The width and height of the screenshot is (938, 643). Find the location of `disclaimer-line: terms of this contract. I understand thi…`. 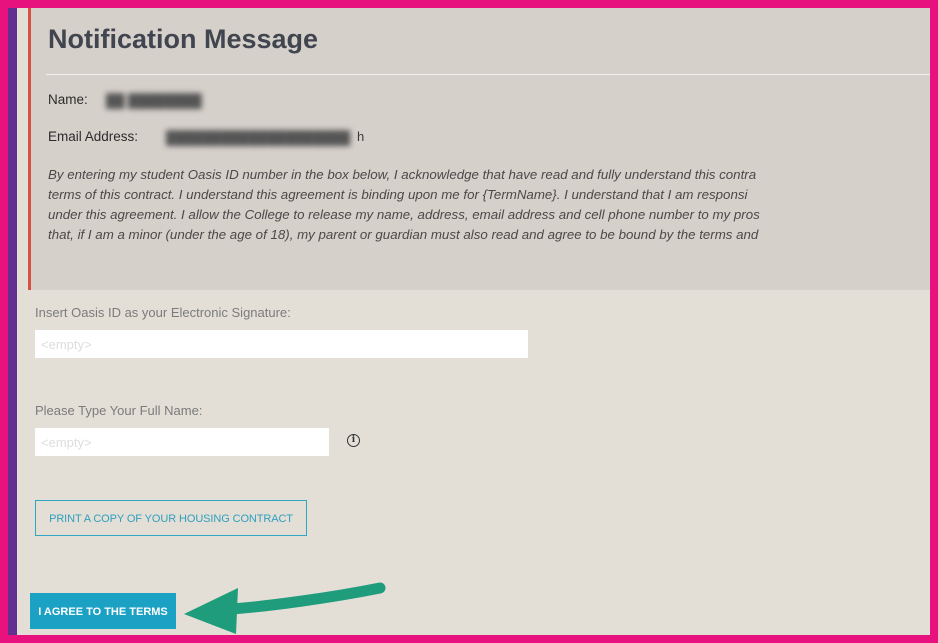

disclaimer-line: terms of this contract. I understand thi… is located at coordinates (398, 194).